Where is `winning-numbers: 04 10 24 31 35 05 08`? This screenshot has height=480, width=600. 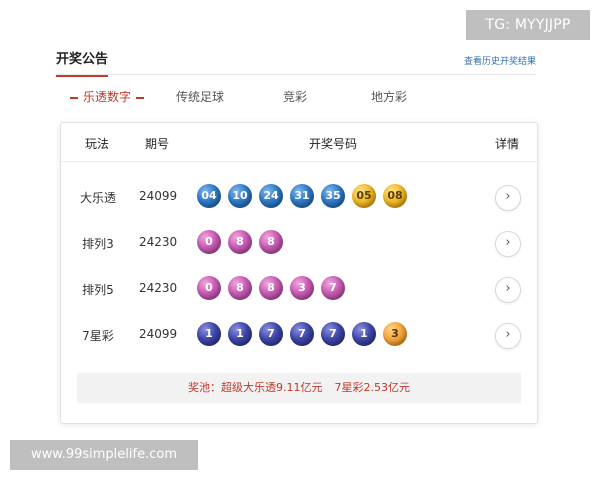 winning-numbers: 04 10 24 31 35 05 08 is located at coordinates (305, 197).